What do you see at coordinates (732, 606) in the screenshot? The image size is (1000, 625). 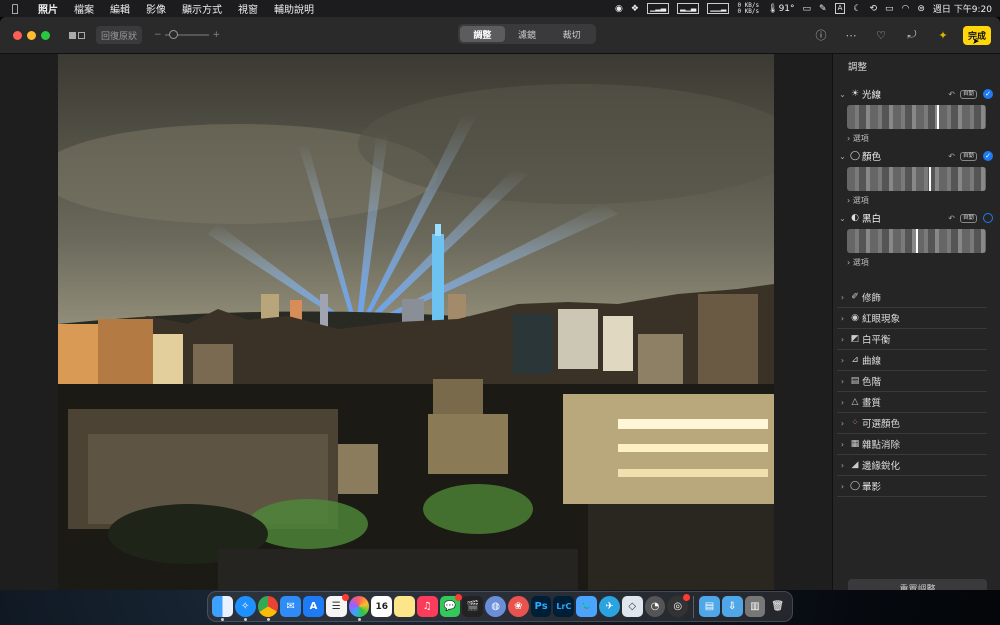 I see `downloads-folder-icon: ⇩` at bounding box center [732, 606].